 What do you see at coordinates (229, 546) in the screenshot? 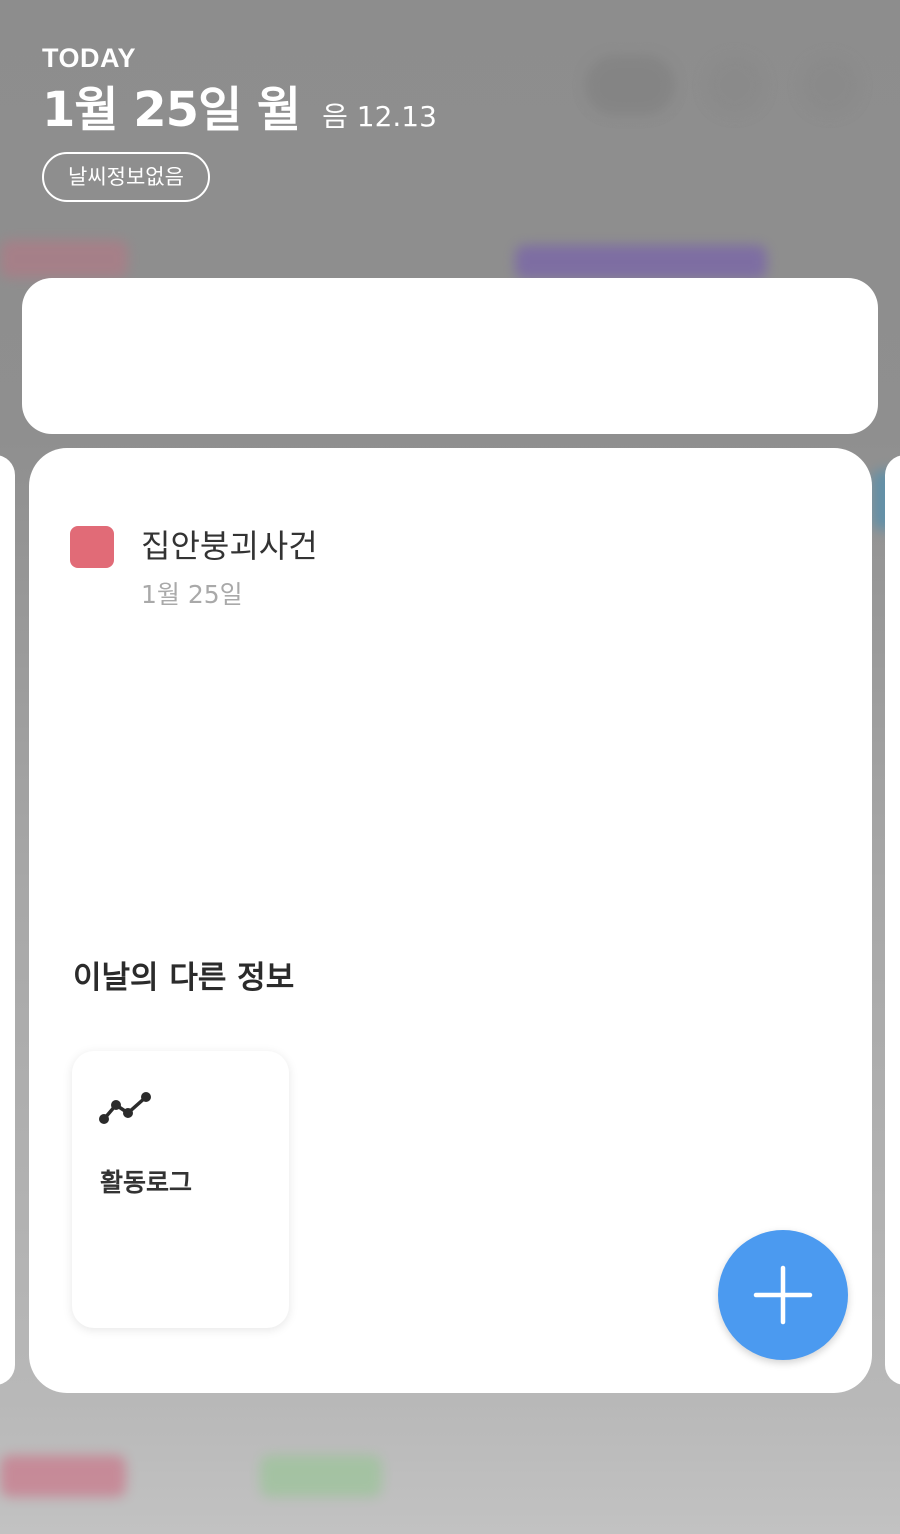
I see `event-title: 집안붕괴사건` at bounding box center [229, 546].